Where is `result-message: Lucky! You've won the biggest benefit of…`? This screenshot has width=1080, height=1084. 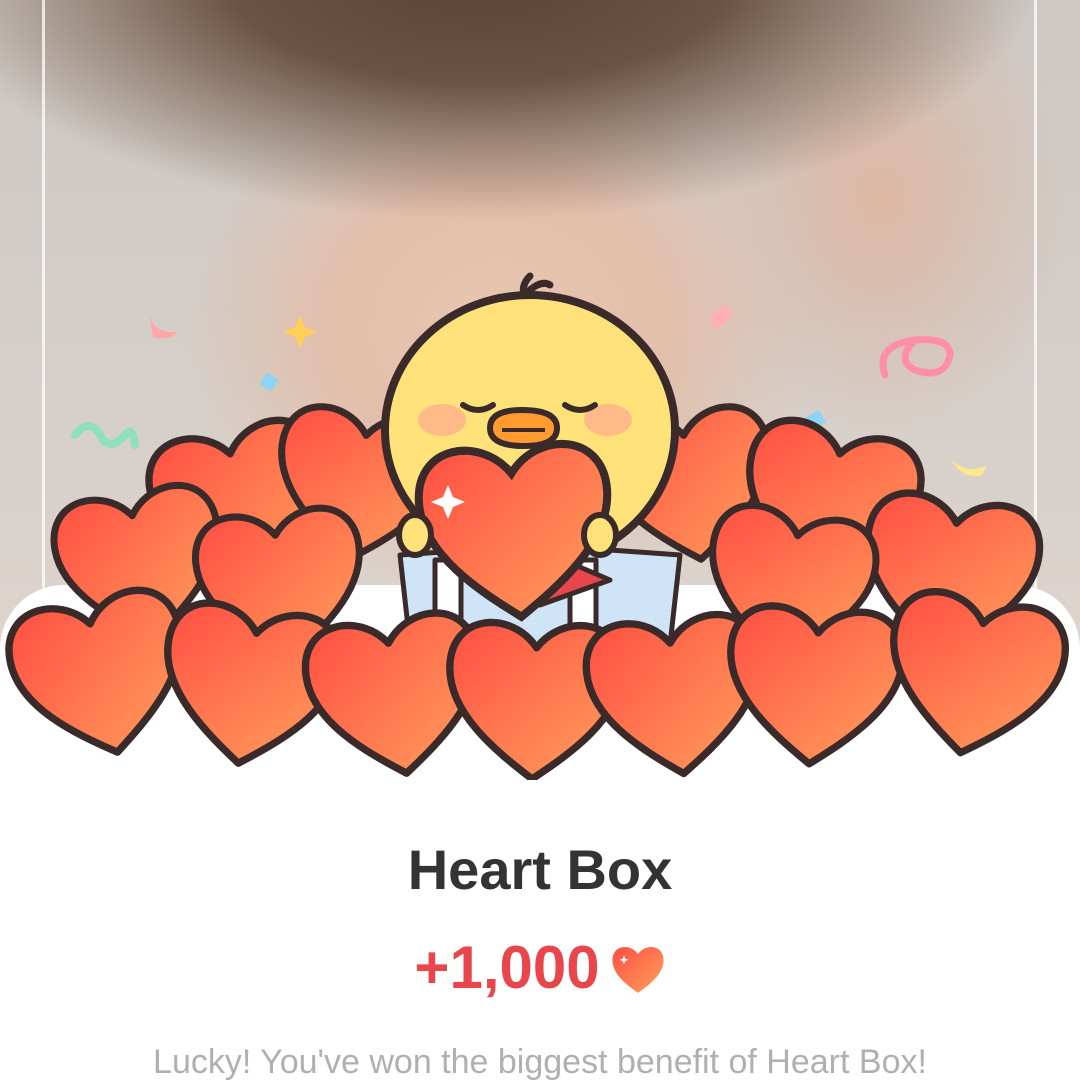 result-message: Lucky! You've won the biggest benefit of… is located at coordinates (540, 1062).